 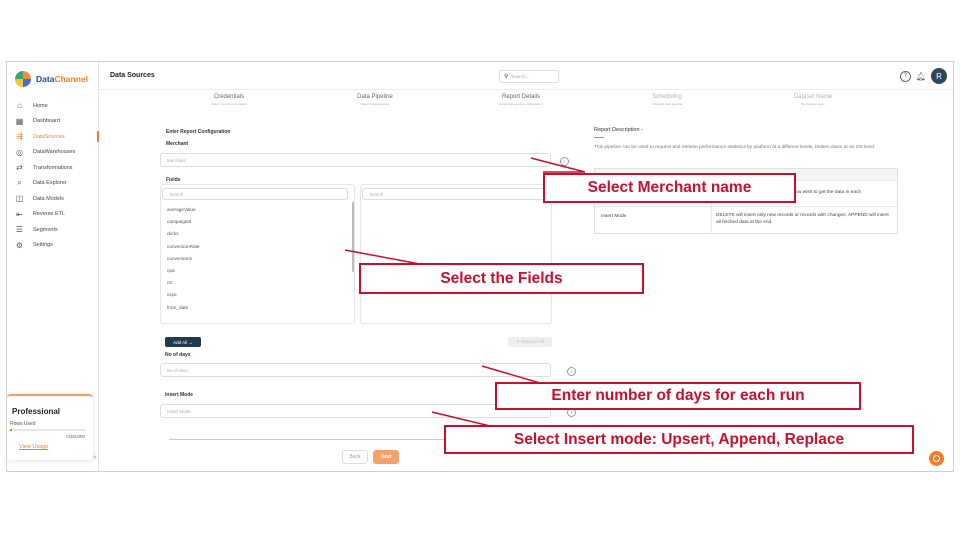 What do you see at coordinates (386, 457) in the screenshot?
I see `next-button: Next` at bounding box center [386, 457].